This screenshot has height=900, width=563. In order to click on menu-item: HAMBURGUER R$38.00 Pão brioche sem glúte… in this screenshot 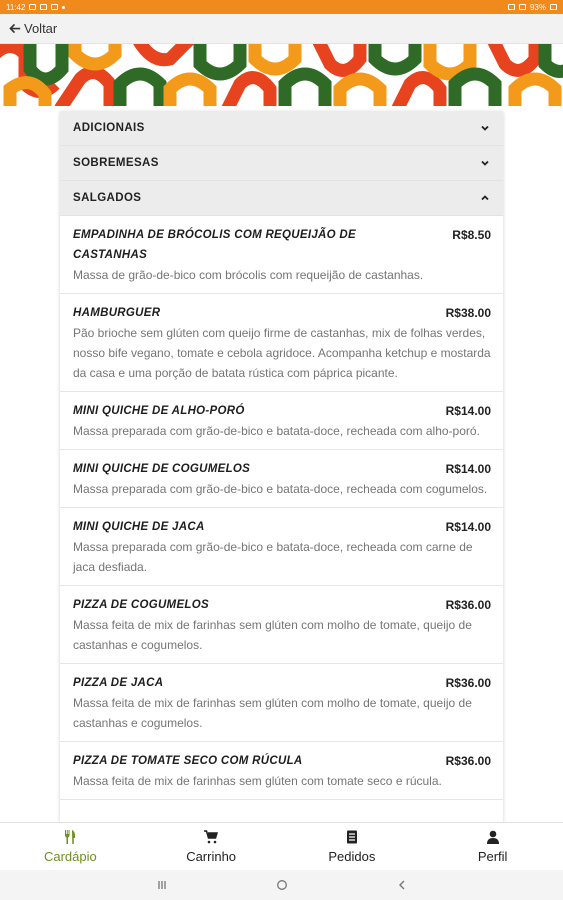, I will do `click(281, 343)`.